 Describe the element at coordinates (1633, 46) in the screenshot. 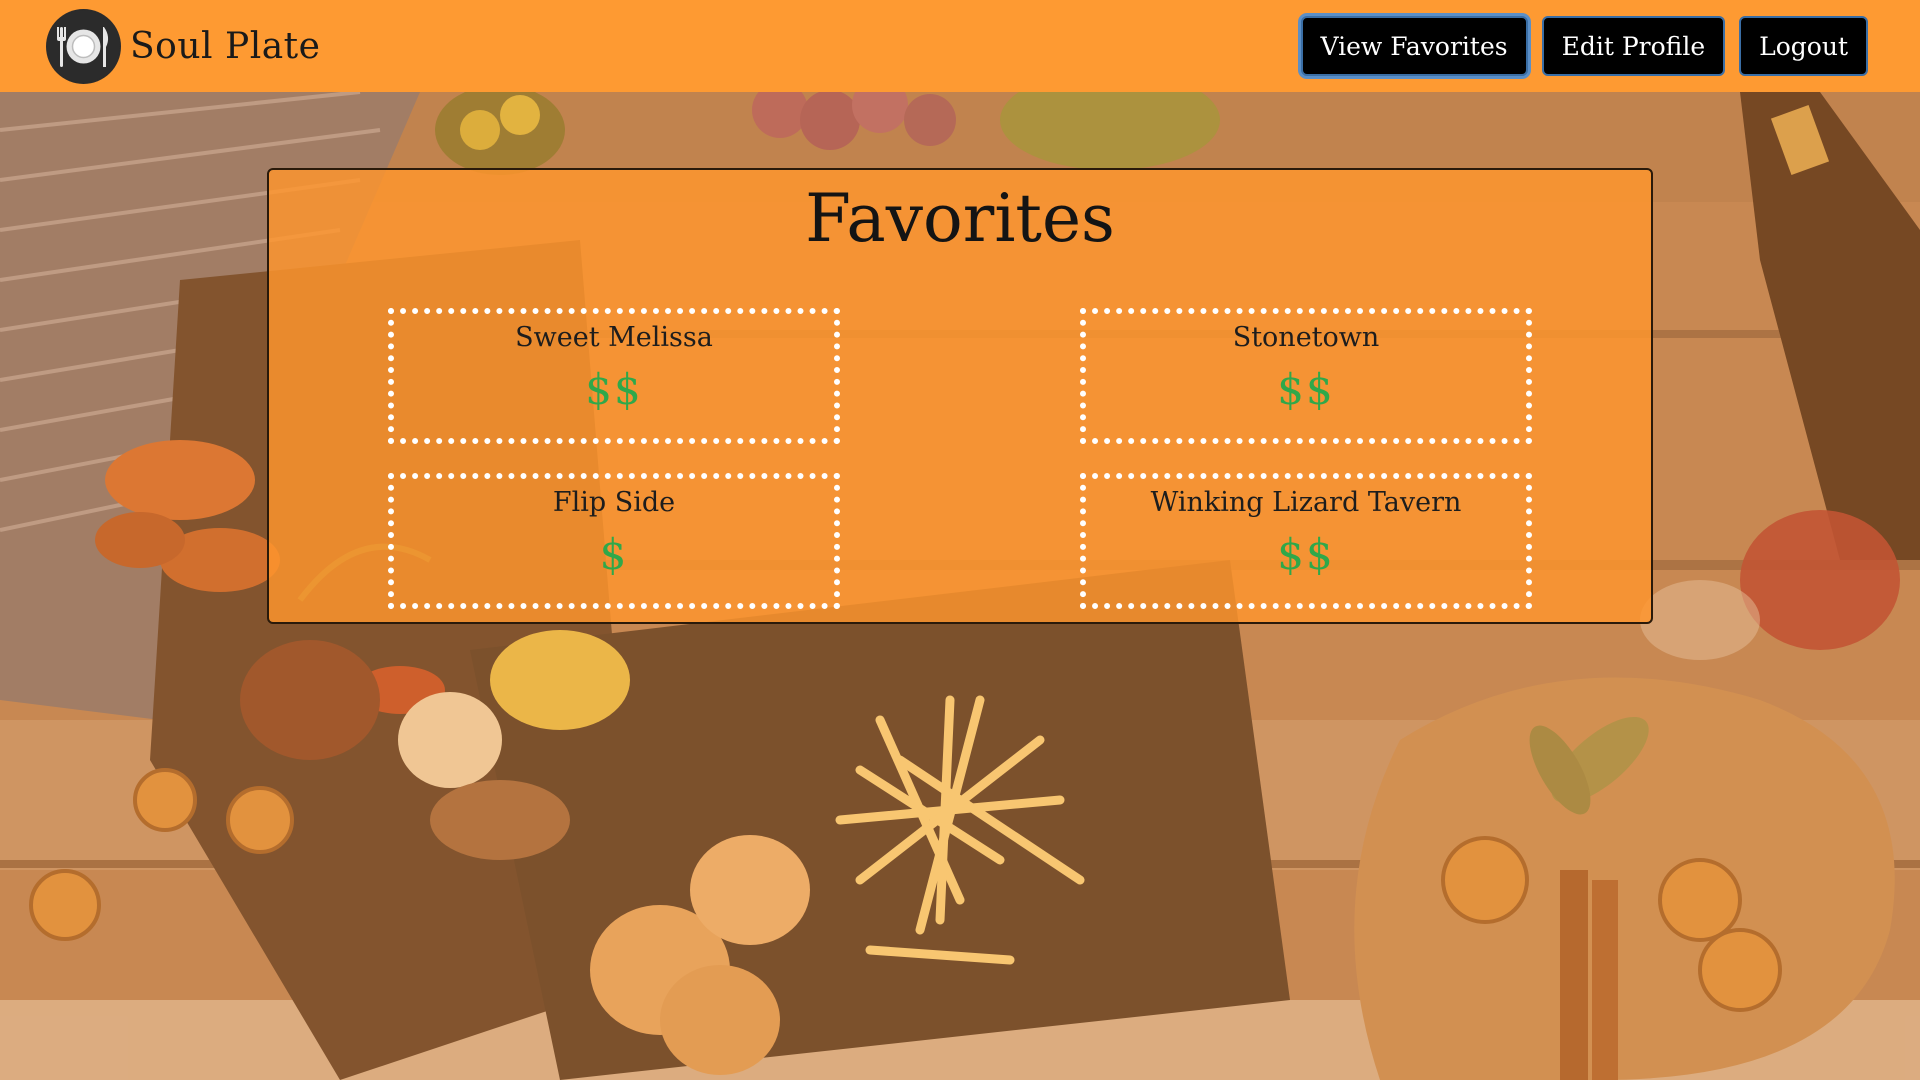

I see `edit-profile-button: Edit Profile` at that location.